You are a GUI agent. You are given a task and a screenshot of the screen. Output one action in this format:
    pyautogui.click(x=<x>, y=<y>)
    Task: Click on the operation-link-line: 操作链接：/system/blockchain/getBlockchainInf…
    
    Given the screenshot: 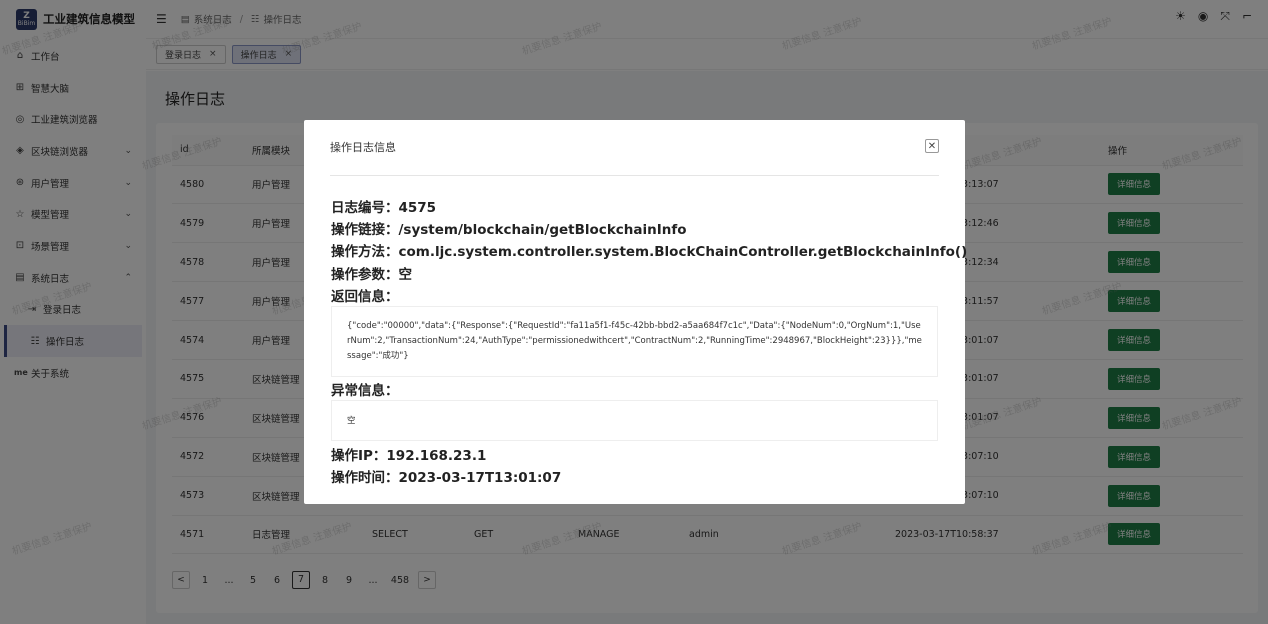 What is the action you would take?
    pyautogui.click(x=509, y=230)
    